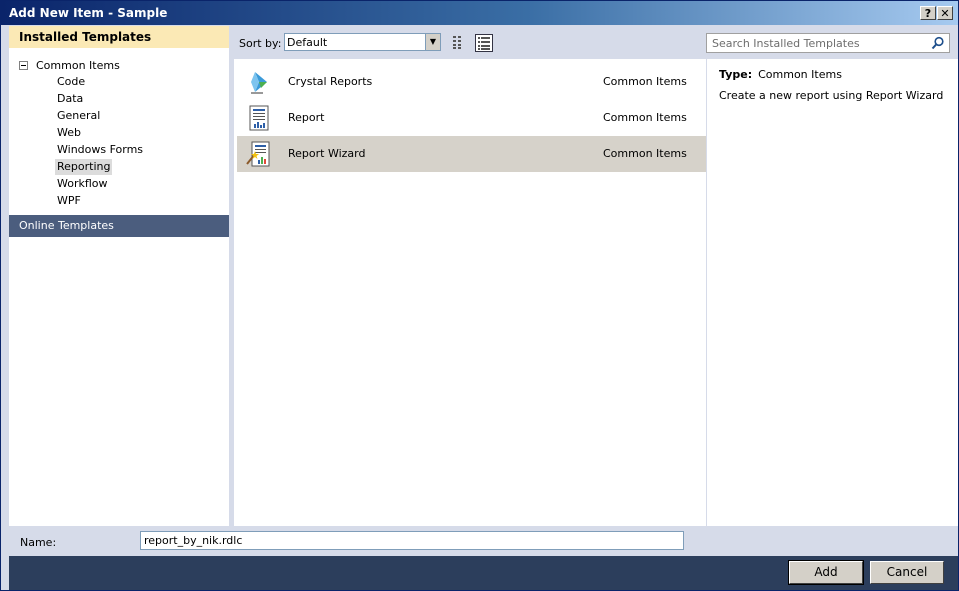 The image size is (959, 591). Describe the element at coordinates (259, 83) in the screenshot. I see `crystal-reports-icon` at that location.